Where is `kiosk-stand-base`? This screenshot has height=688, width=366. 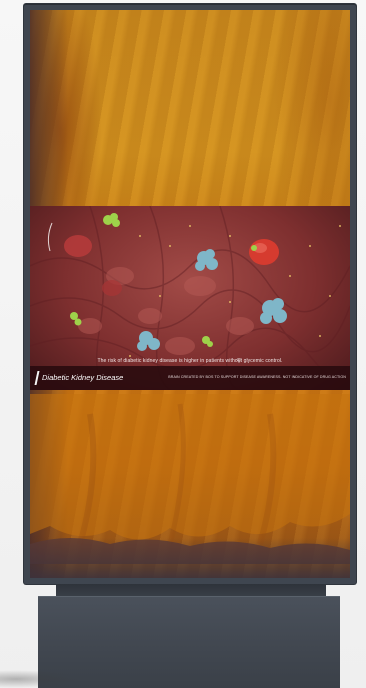 kiosk-stand-base is located at coordinates (189, 642).